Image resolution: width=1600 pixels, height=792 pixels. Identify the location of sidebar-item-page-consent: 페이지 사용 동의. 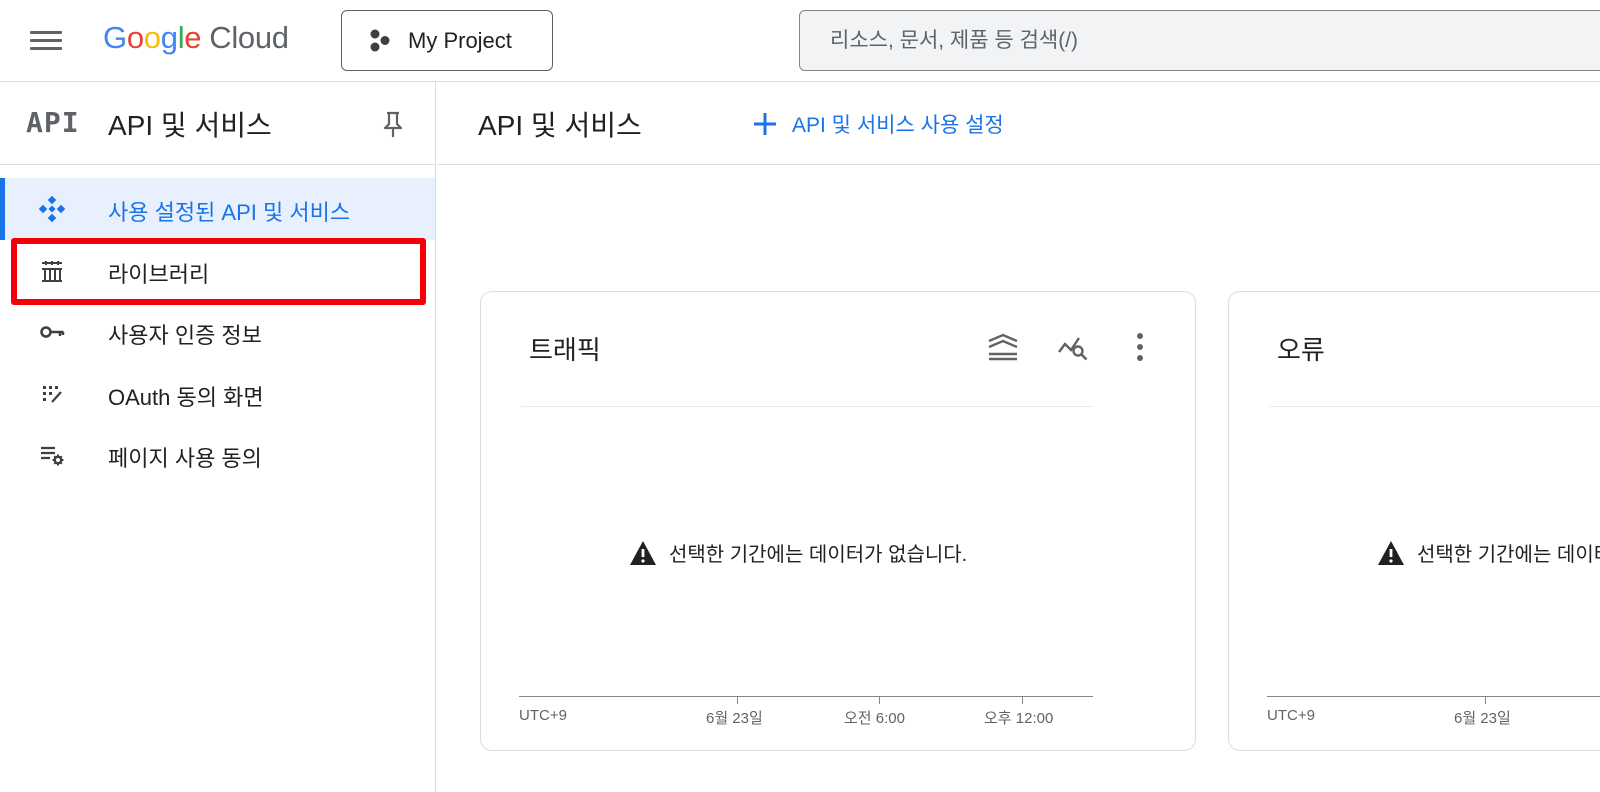
(217, 455).